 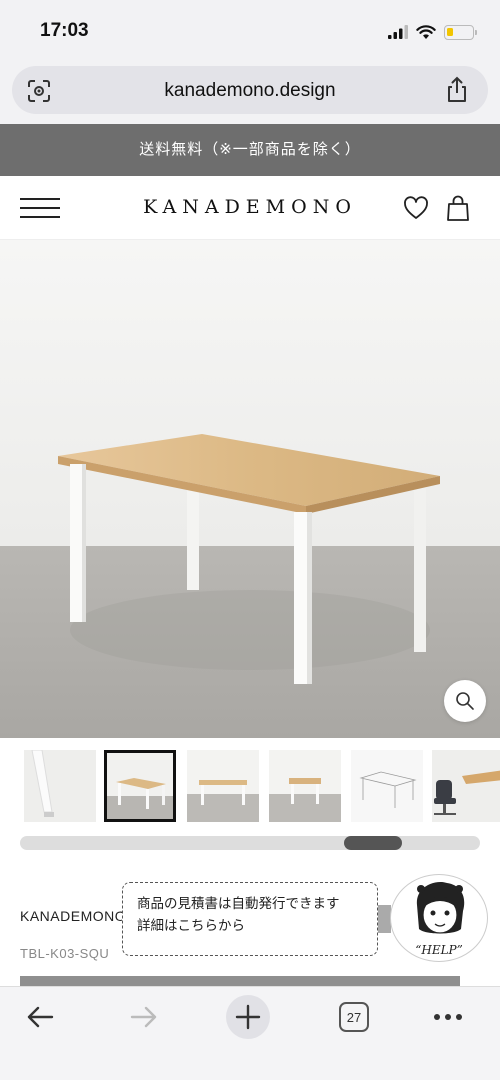 I want to click on new-tab-plus-icon, so click(x=248, y=1017).